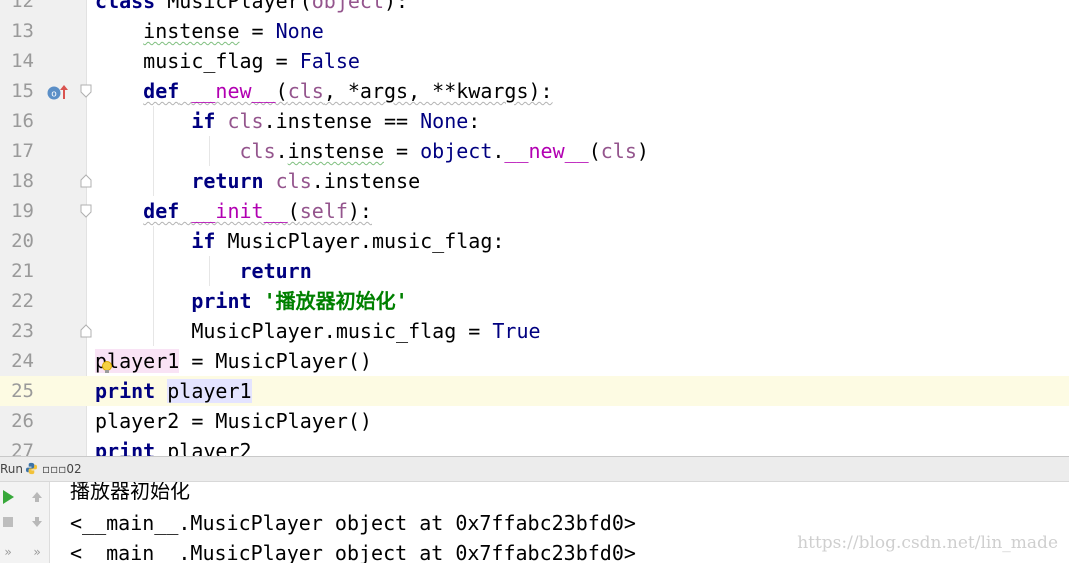 The width and height of the screenshot is (1069, 563). I want to click on down-arrow-icon, so click(37, 522).